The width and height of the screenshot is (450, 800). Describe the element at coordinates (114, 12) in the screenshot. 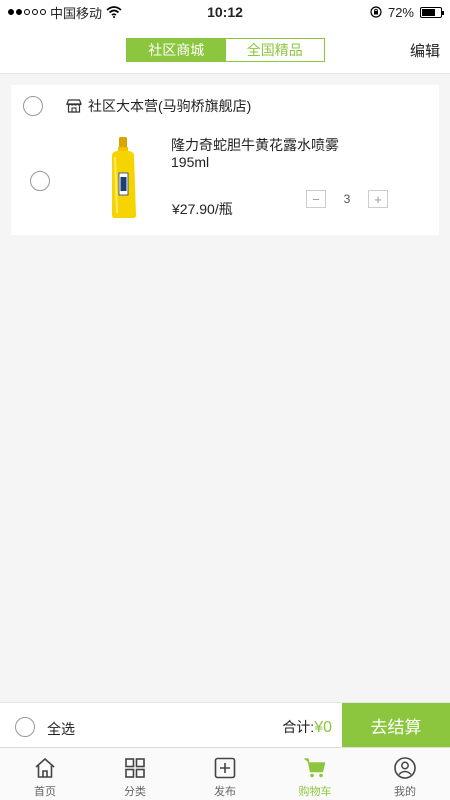

I see `wifi-icon` at that location.